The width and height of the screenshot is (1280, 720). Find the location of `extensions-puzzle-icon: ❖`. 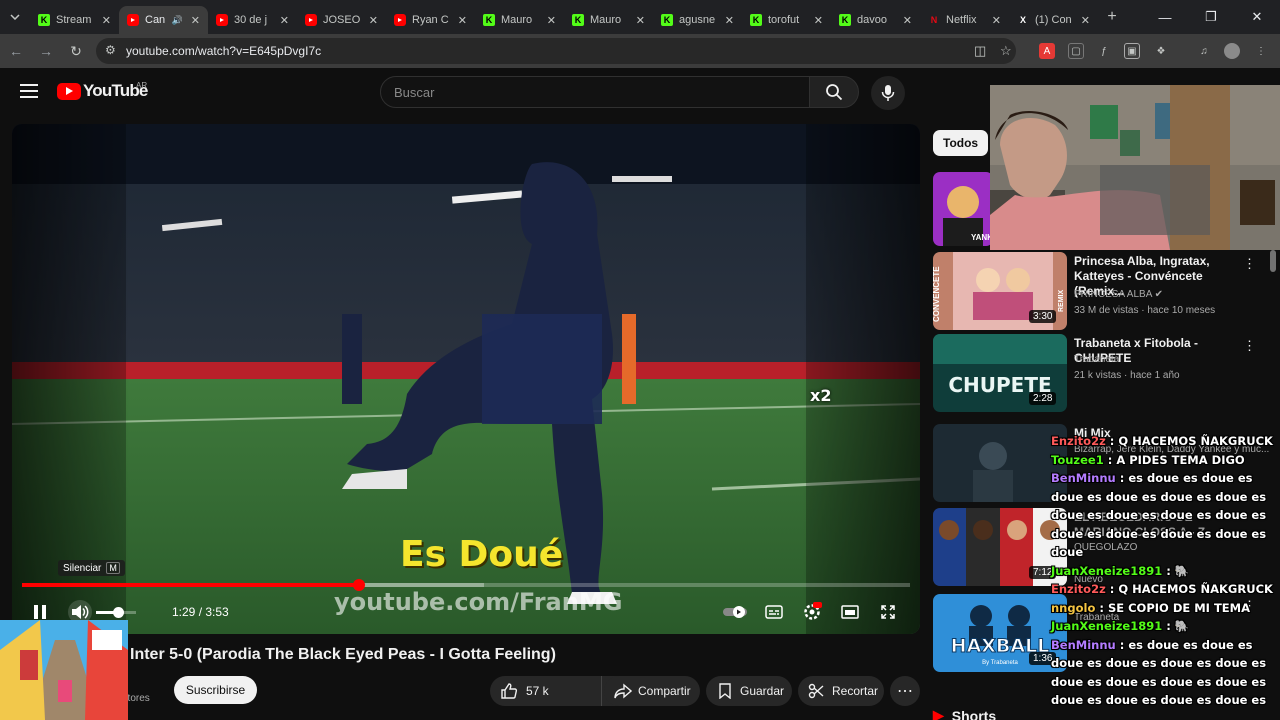

extensions-puzzle-icon: ❖ is located at coordinates (1161, 51).